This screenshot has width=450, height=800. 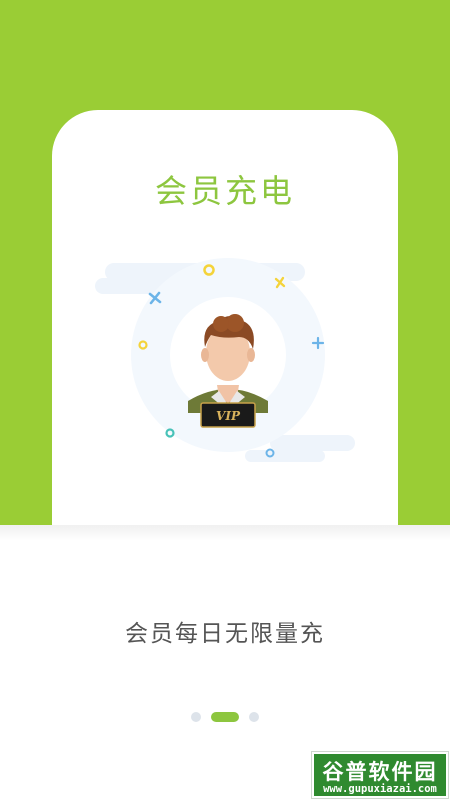 I want to click on watermark-logo: 谷普软件园 www.gupuxiazai.com, so click(x=380, y=775).